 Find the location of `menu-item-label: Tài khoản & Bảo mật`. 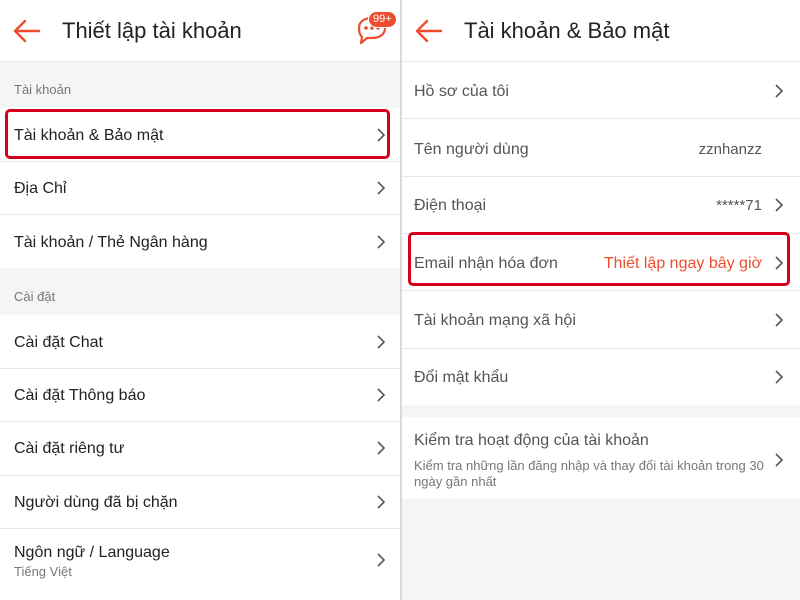

menu-item-label: Tài khoản & Bảo mật is located at coordinates (89, 135).